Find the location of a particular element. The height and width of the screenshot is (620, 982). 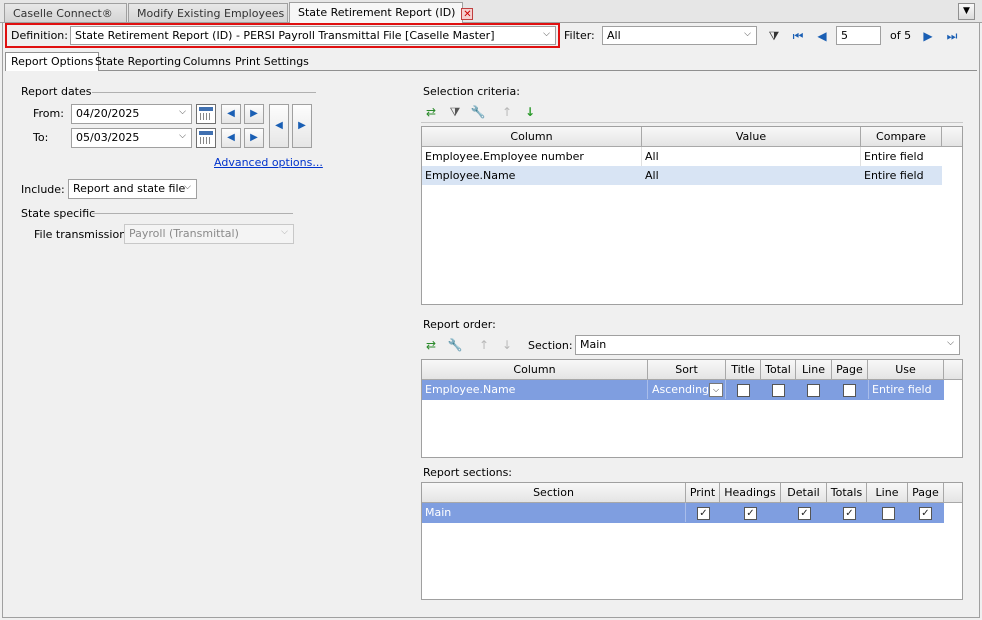

row-compare: Entire field is located at coordinates (894, 156).